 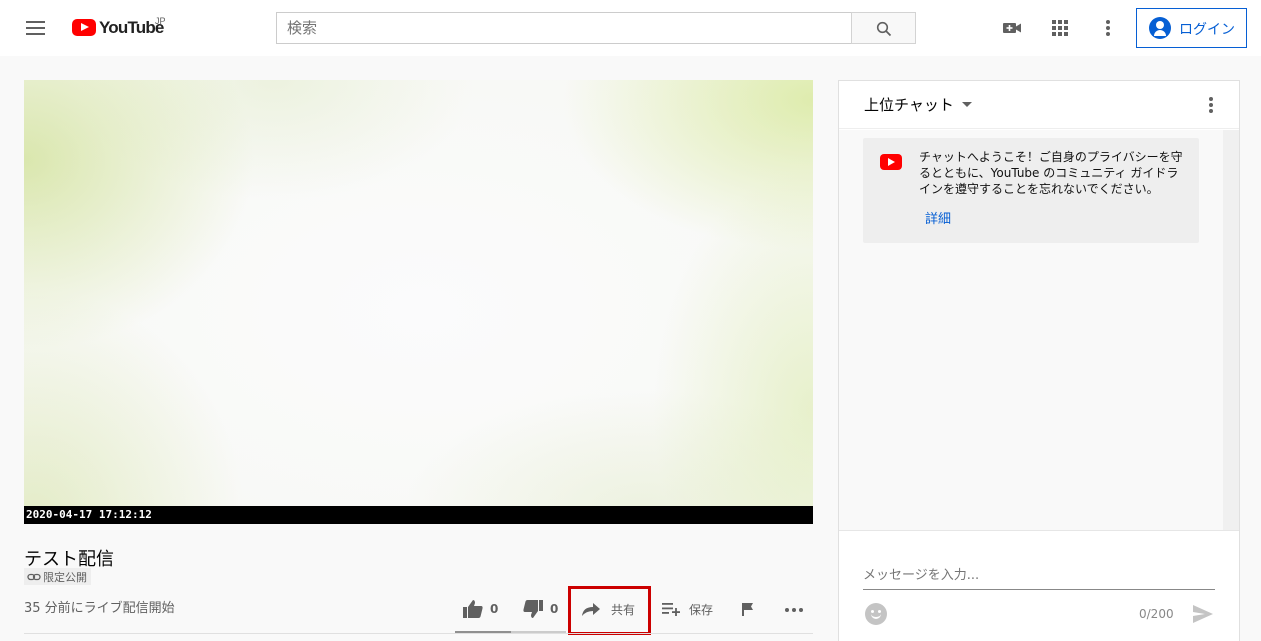 I want to click on playlist-add-icon, so click(x=671, y=609).